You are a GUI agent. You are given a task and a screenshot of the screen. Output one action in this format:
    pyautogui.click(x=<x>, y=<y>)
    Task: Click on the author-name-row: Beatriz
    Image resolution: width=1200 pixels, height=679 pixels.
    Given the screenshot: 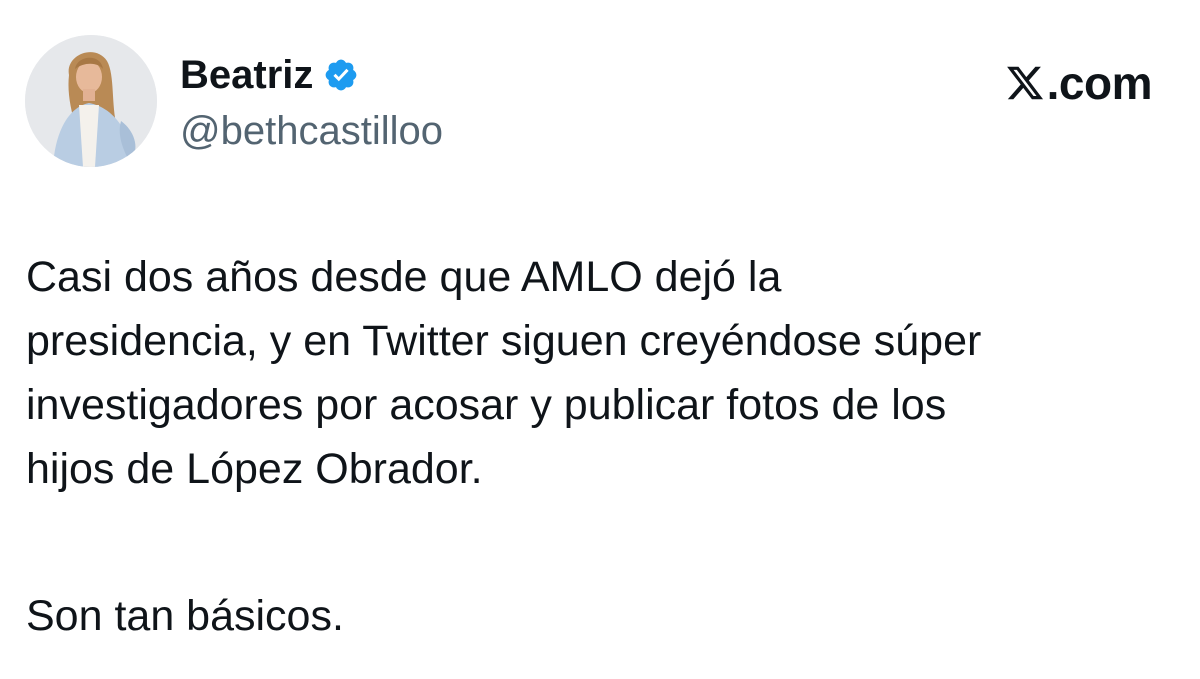 What is the action you would take?
    pyautogui.click(x=269, y=75)
    